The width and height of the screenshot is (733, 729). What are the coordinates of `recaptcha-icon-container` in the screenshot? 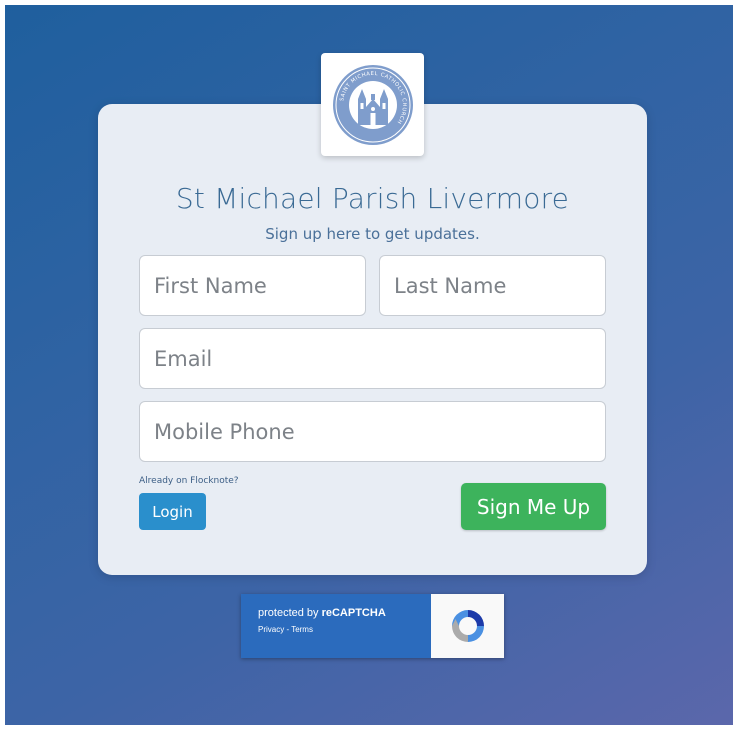 It's located at (467, 626).